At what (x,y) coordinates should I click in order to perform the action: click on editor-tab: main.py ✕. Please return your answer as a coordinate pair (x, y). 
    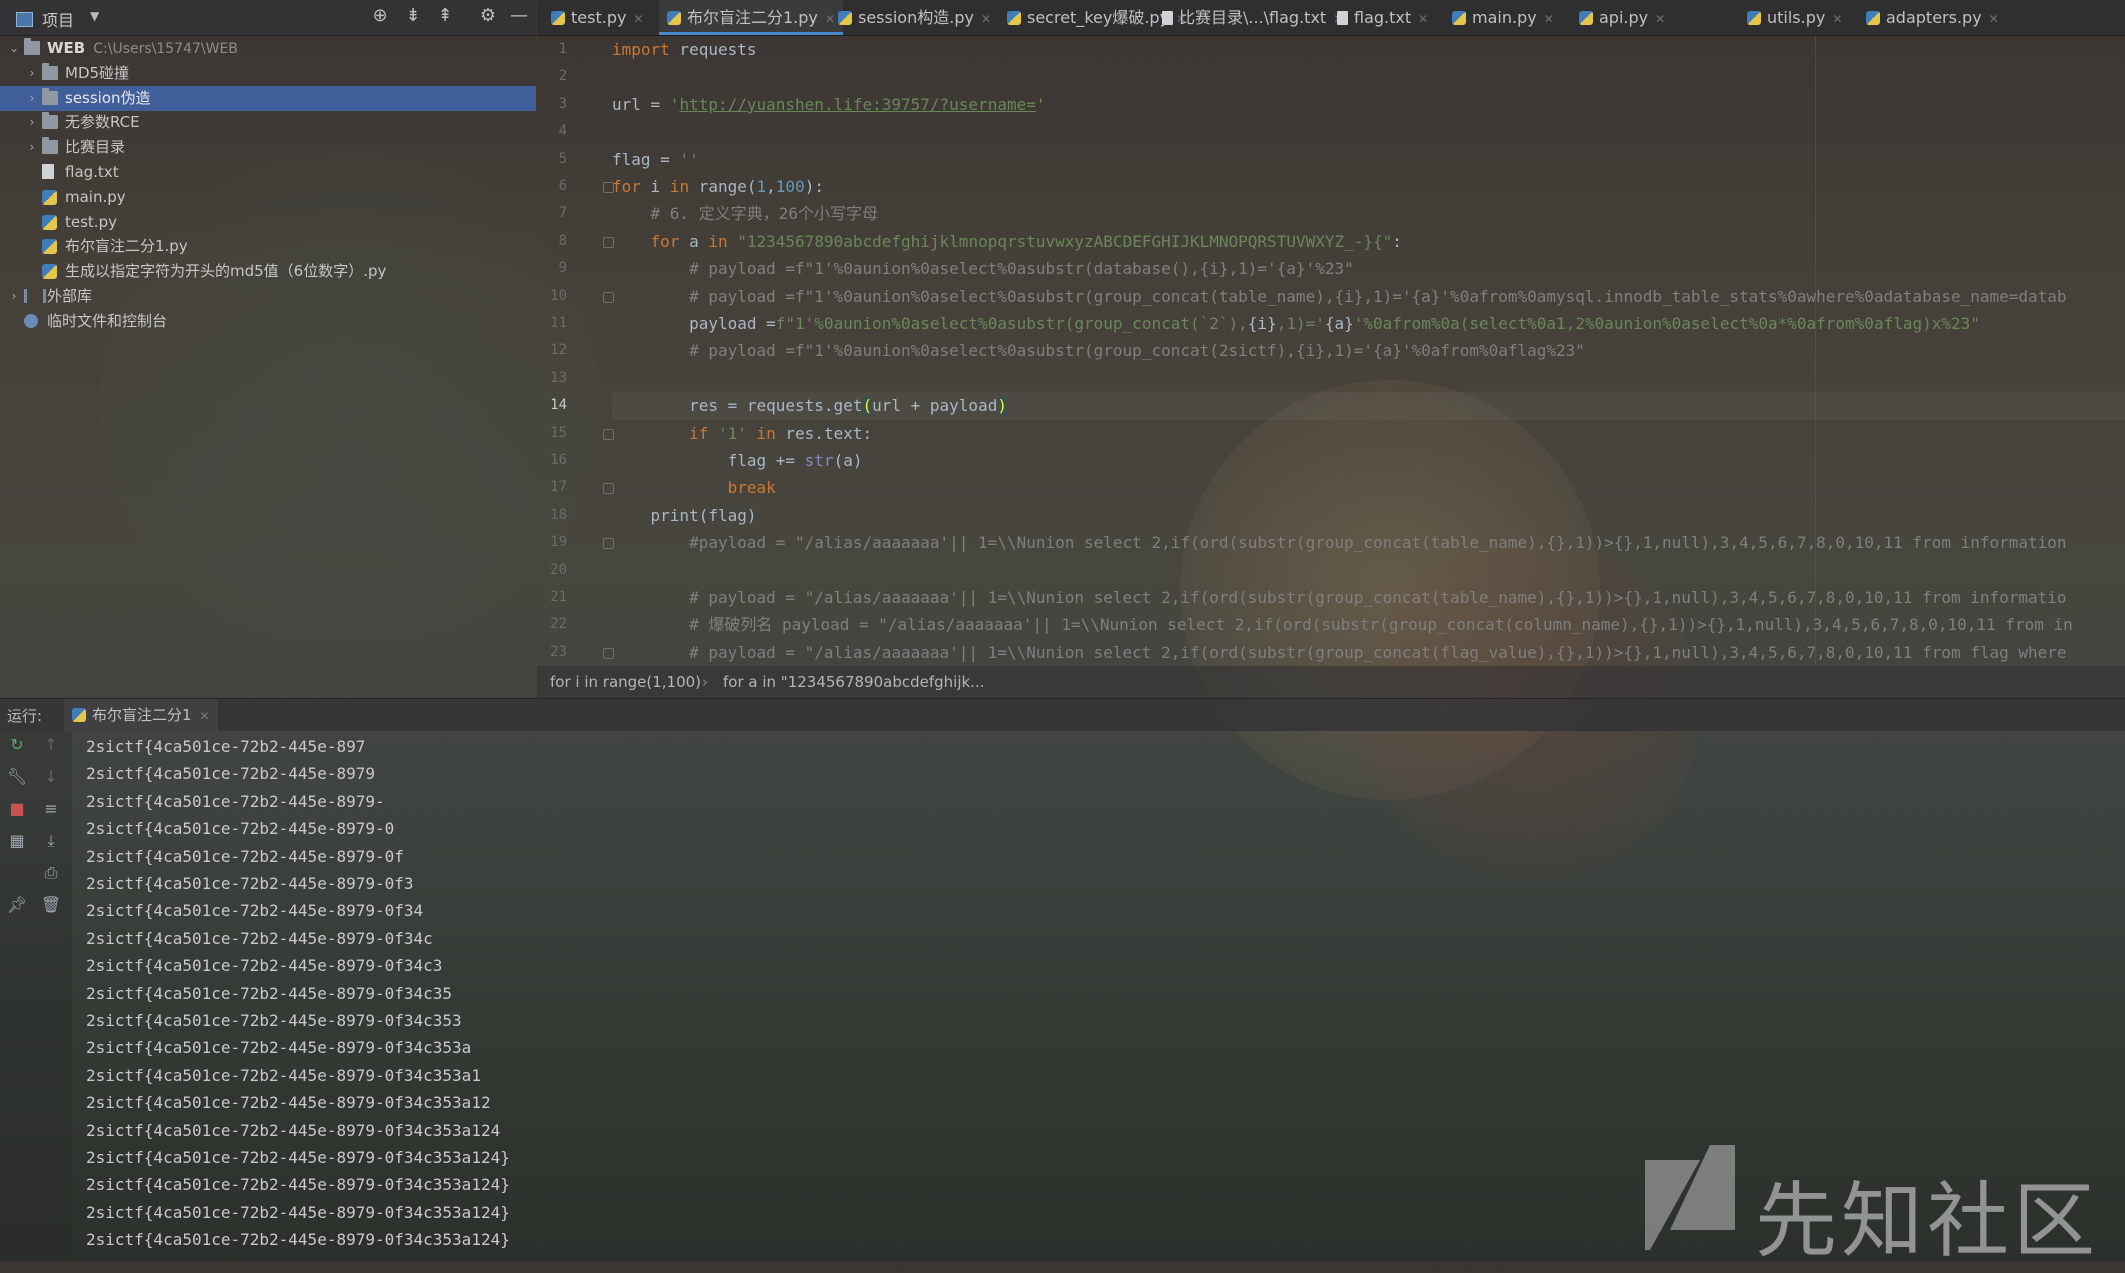
    Looking at the image, I should click on (1503, 17).